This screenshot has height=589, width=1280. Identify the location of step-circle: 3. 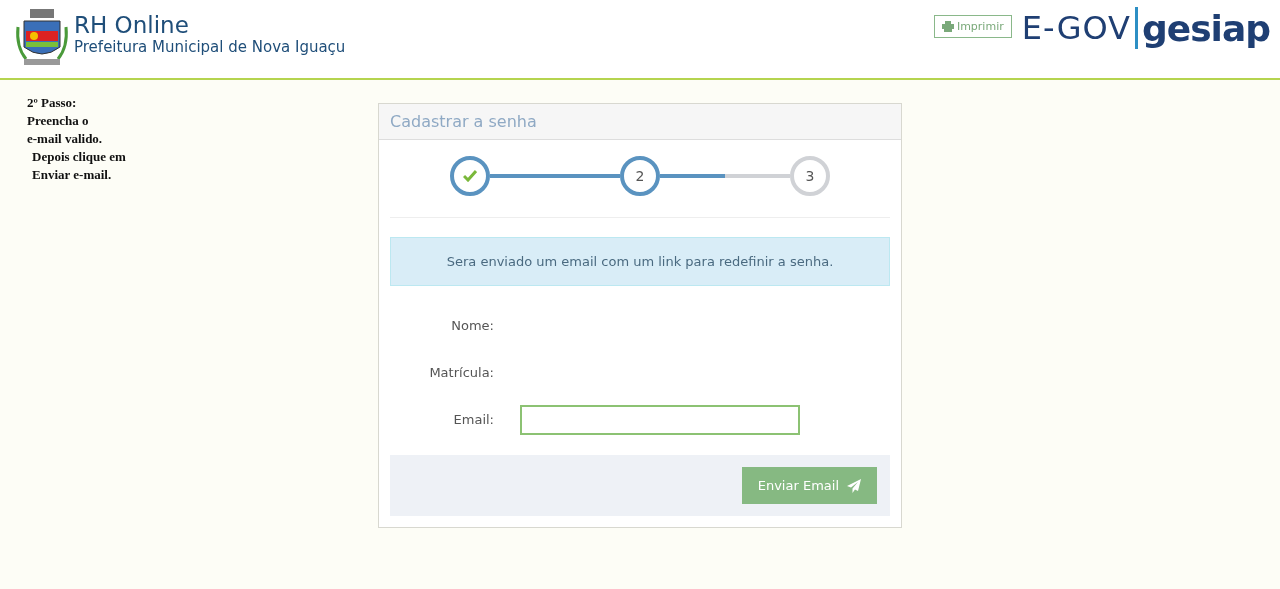
(810, 176).